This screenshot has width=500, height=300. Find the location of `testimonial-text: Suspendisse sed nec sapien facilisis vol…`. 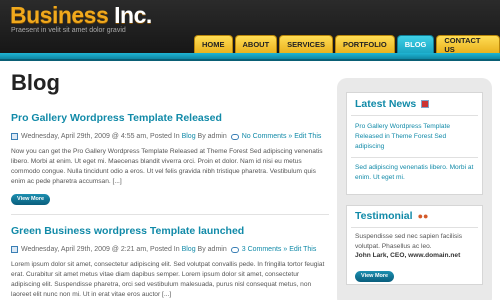

testimonial-text: Suspendisse sed nec sapien facilisis vol… is located at coordinates (409, 241).